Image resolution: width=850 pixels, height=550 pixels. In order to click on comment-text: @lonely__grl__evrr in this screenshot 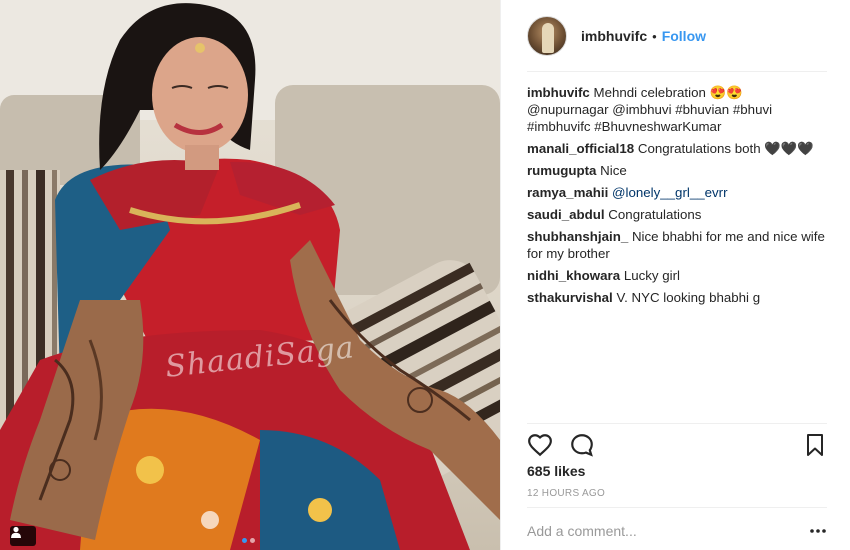, I will do `click(670, 192)`.